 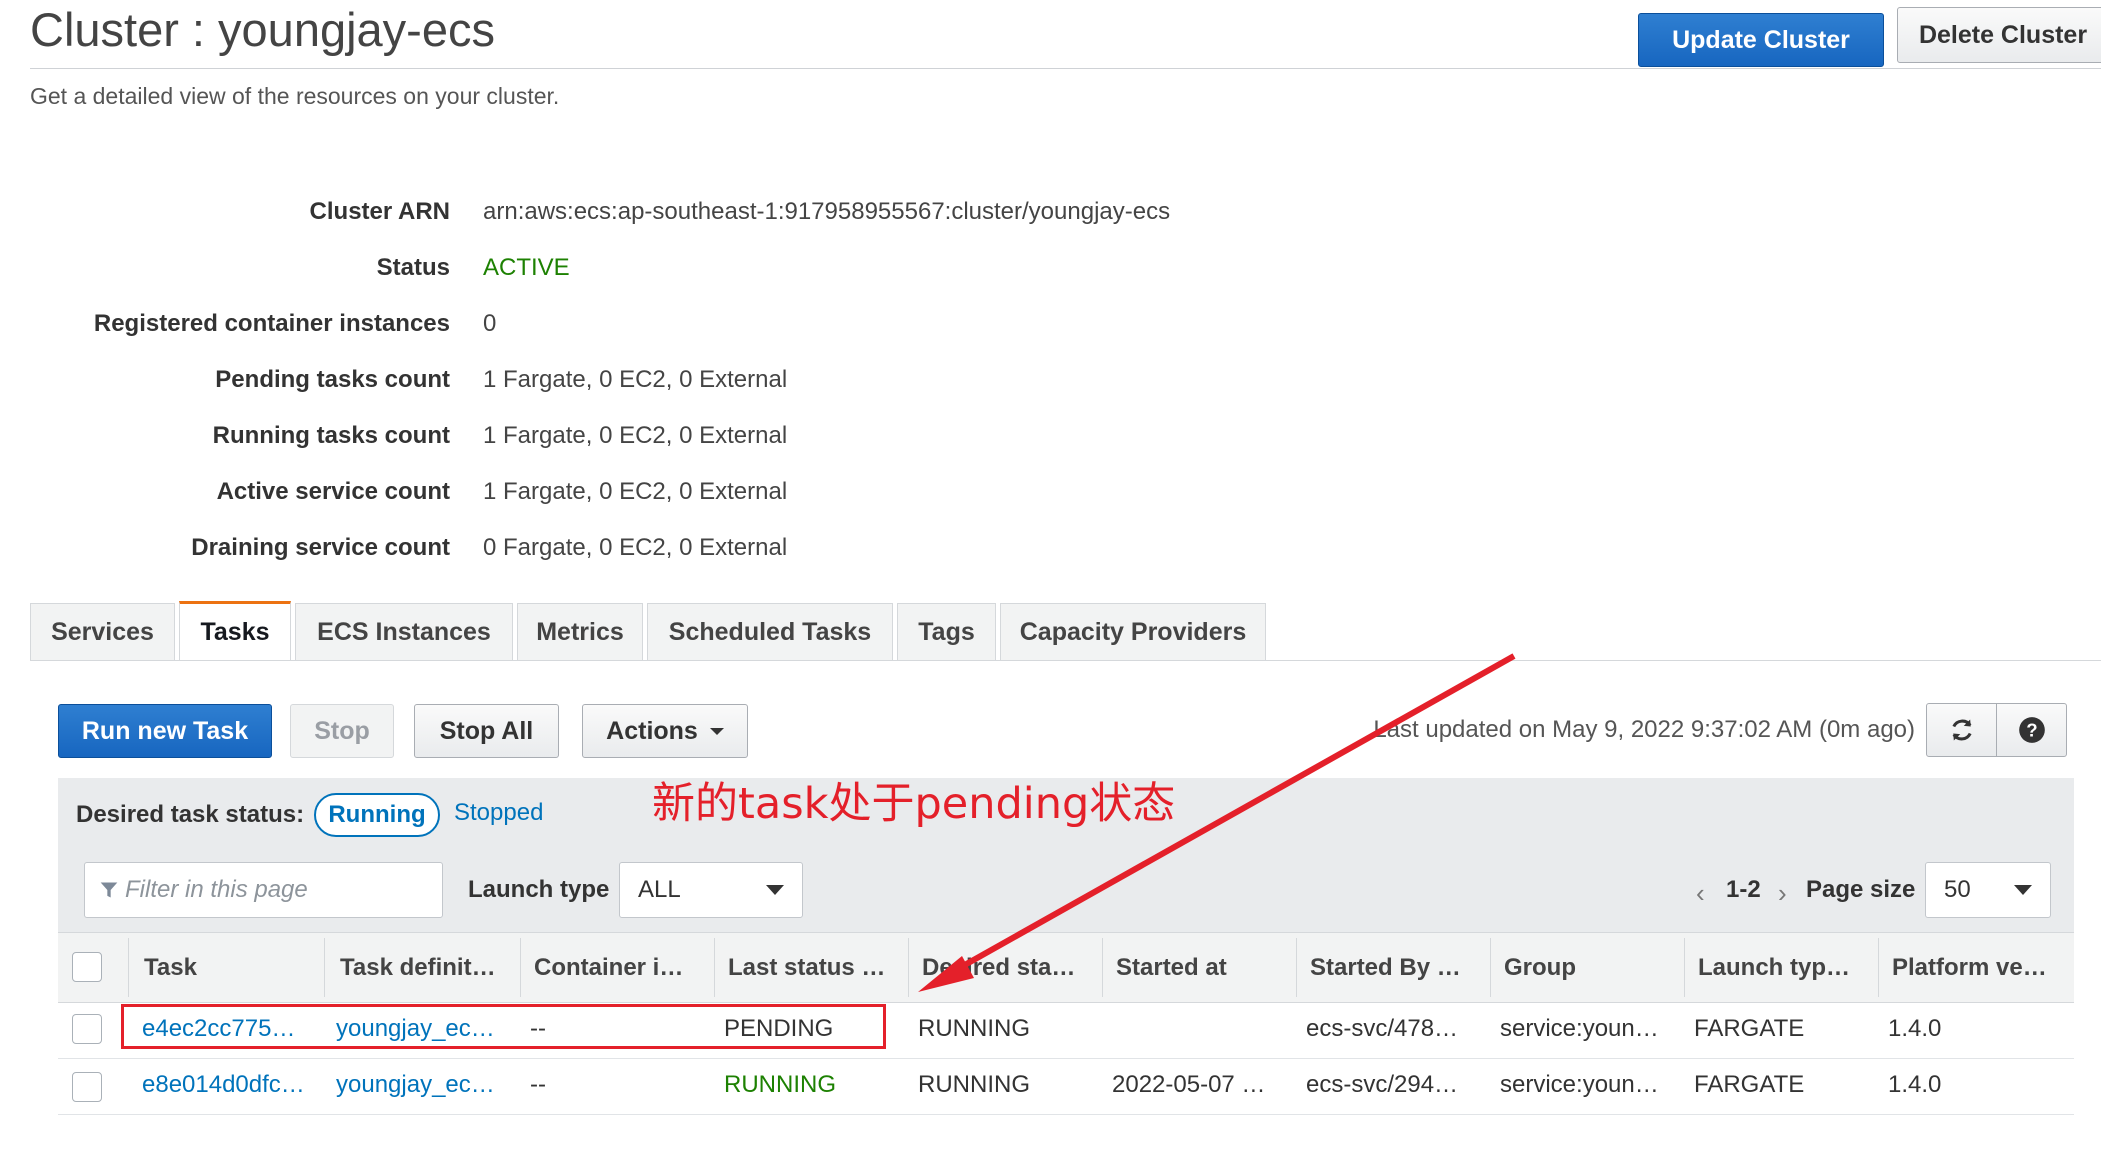 I want to click on annotation-arrow-icon, so click(x=1217, y=822).